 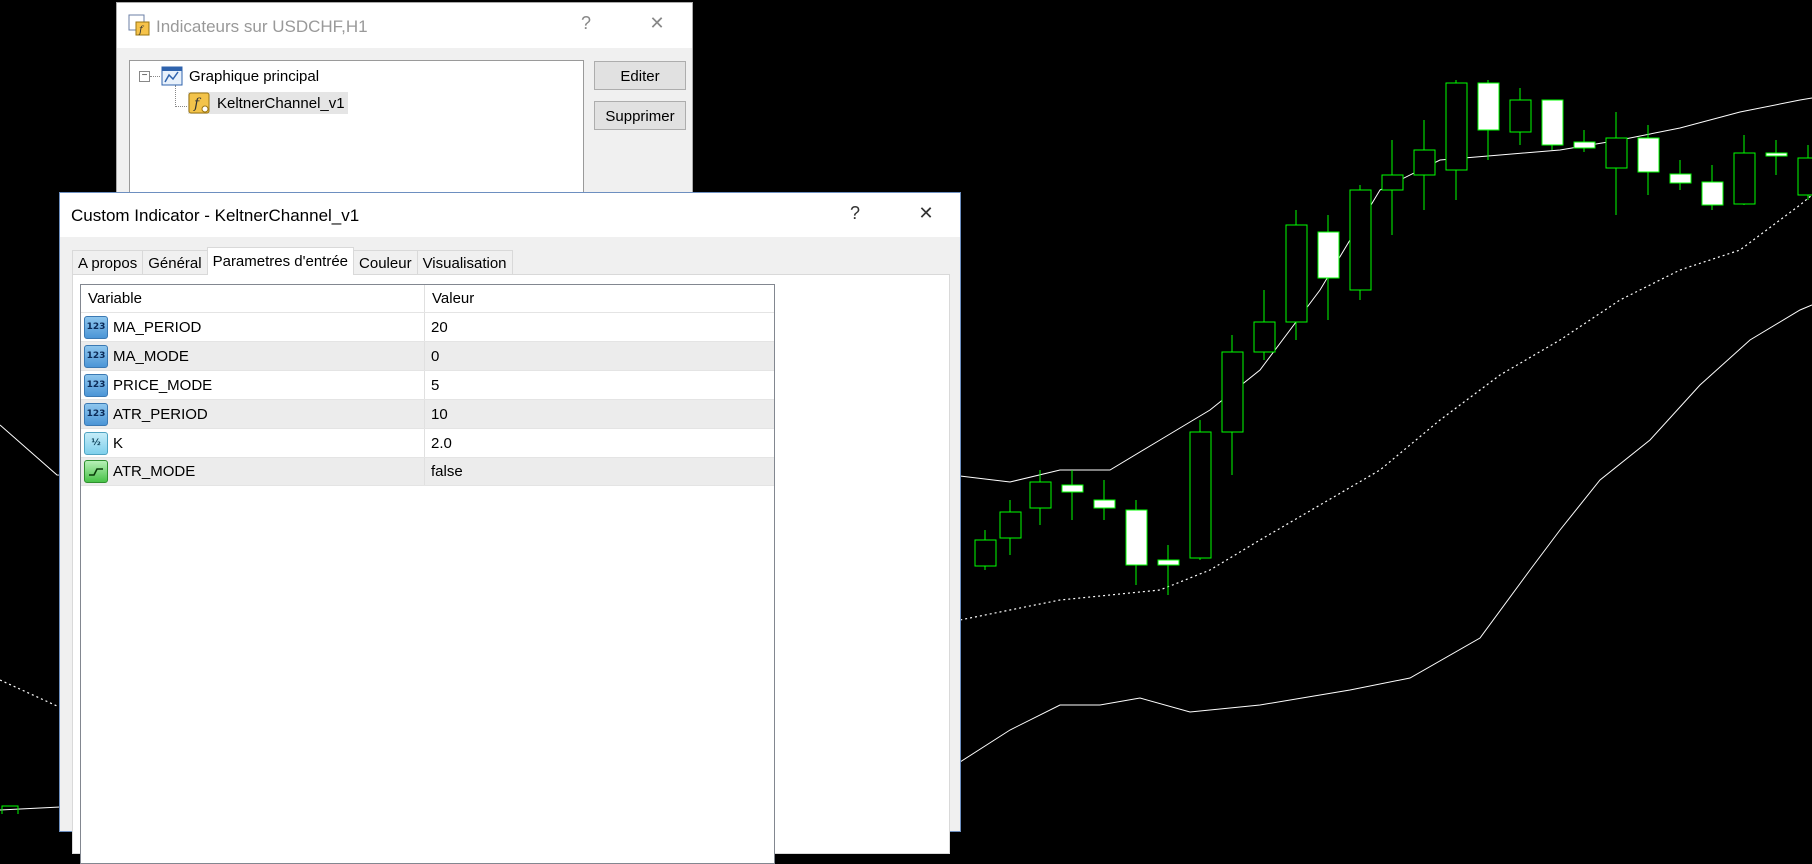 I want to click on parameter-value: 0, so click(x=432, y=356).